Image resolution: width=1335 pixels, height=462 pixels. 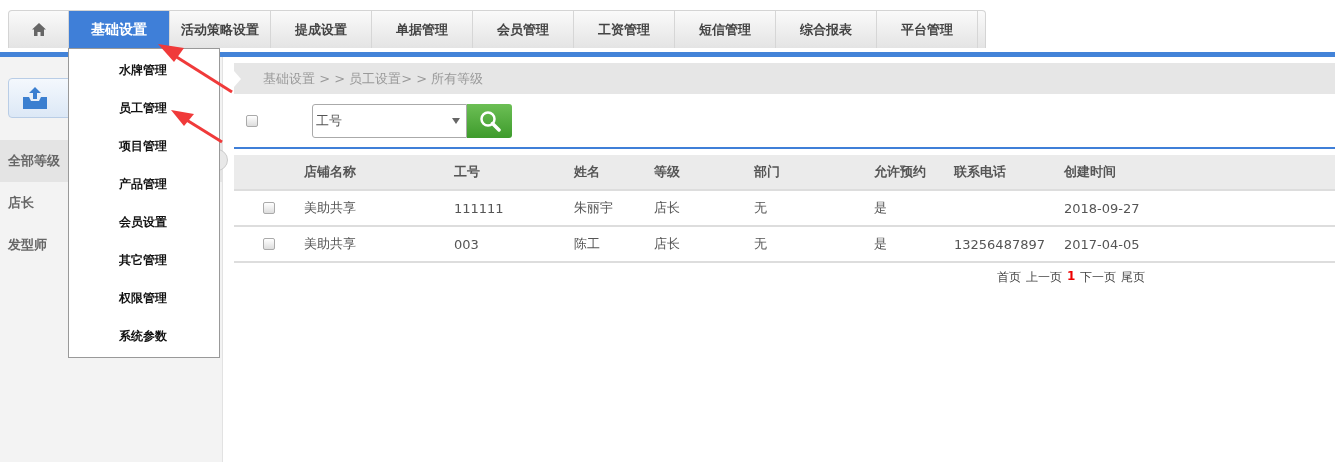 I want to click on table-cell: 朱丽宇, so click(x=593, y=207).